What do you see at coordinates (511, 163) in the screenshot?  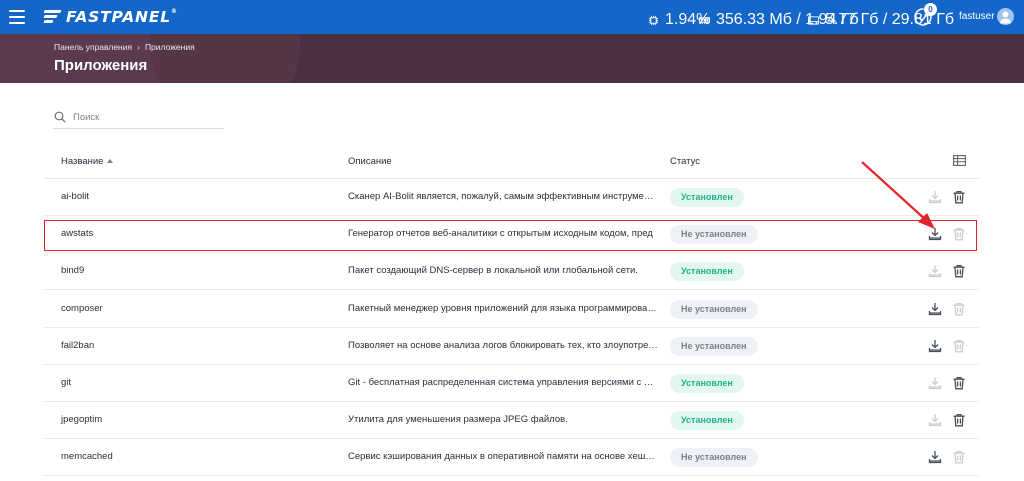 I see `table-header: Название Описание Статус` at bounding box center [511, 163].